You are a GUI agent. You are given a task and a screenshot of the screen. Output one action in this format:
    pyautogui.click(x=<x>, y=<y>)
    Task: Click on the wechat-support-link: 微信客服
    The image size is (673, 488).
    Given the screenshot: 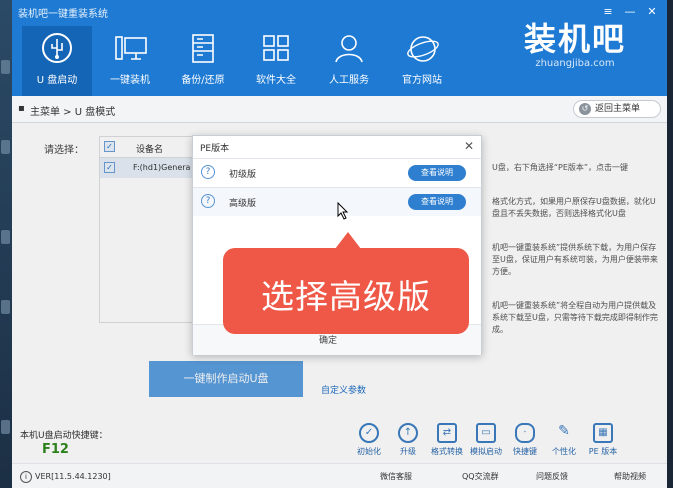 What is the action you would take?
    pyautogui.click(x=396, y=476)
    